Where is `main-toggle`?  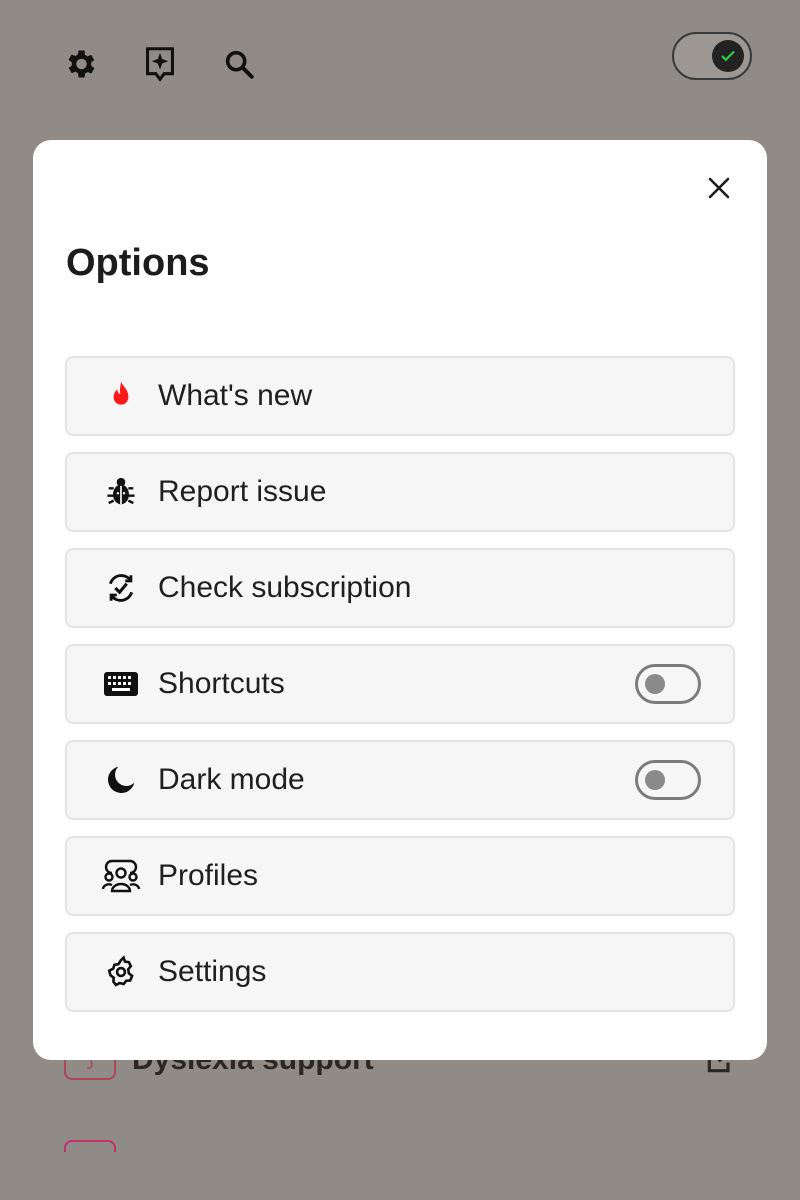
main-toggle is located at coordinates (712, 56).